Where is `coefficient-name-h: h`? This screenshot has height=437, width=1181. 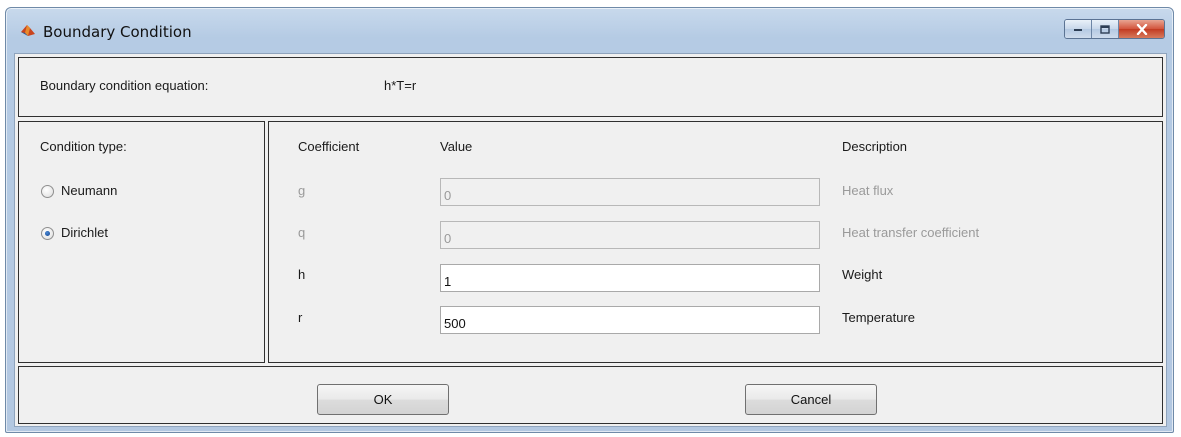 coefficient-name-h: h is located at coordinates (302, 274).